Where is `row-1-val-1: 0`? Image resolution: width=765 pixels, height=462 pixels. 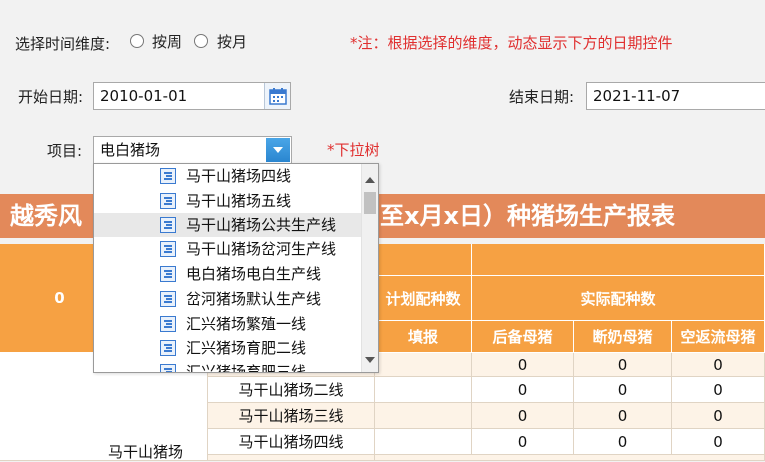
row-1-val-1: 0 is located at coordinates (622, 389).